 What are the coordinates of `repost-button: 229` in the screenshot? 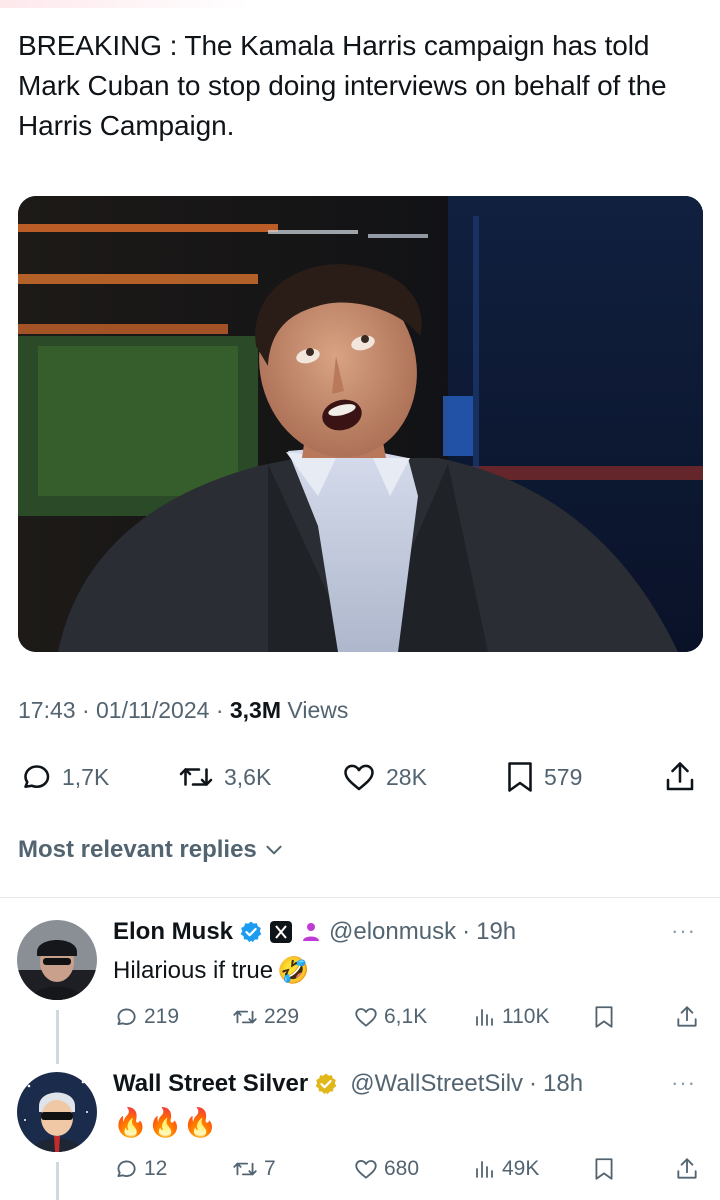 It's located at (265, 1017).